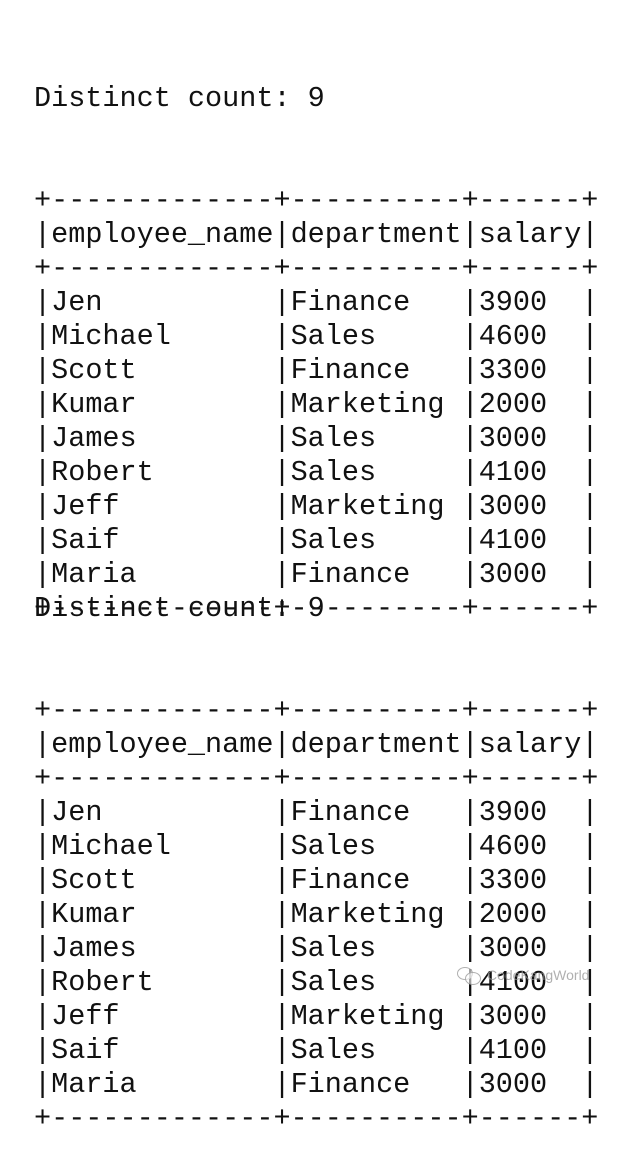 The width and height of the screenshot is (620, 1170). I want to click on watermark: CodeKangWorld, so click(523, 975).